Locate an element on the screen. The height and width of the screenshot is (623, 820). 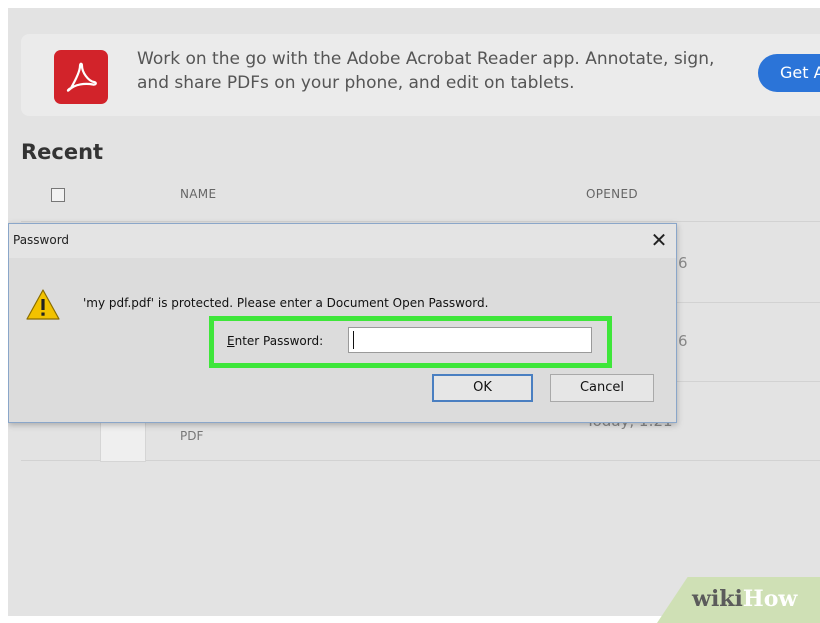
column-header-name: NAME is located at coordinates (198, 194).